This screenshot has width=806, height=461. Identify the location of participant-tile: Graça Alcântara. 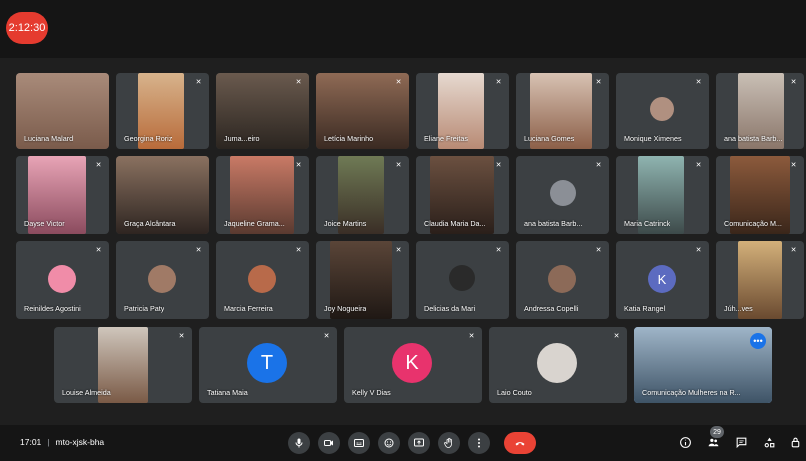
(162, 195).